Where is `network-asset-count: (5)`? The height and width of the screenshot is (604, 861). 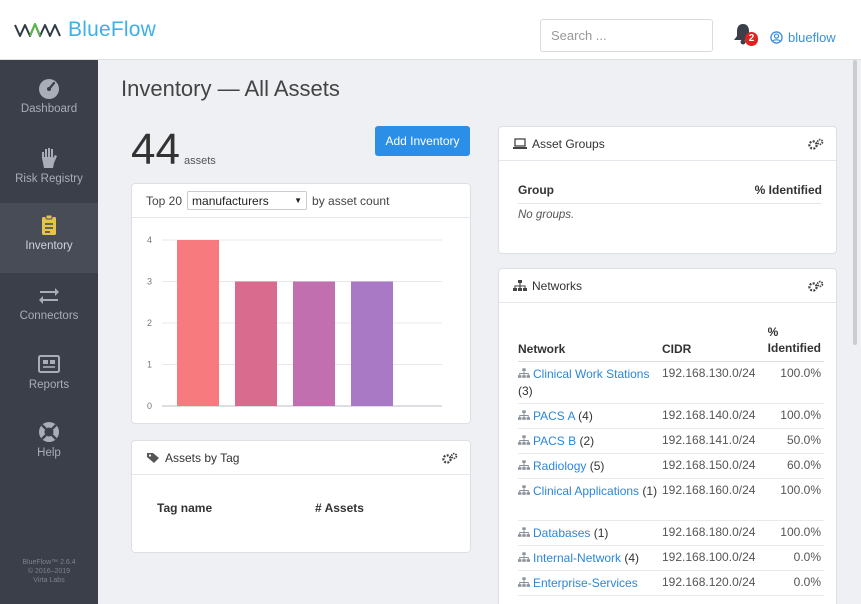 network-asset-count: (5) is located at coordinates (597, 466).